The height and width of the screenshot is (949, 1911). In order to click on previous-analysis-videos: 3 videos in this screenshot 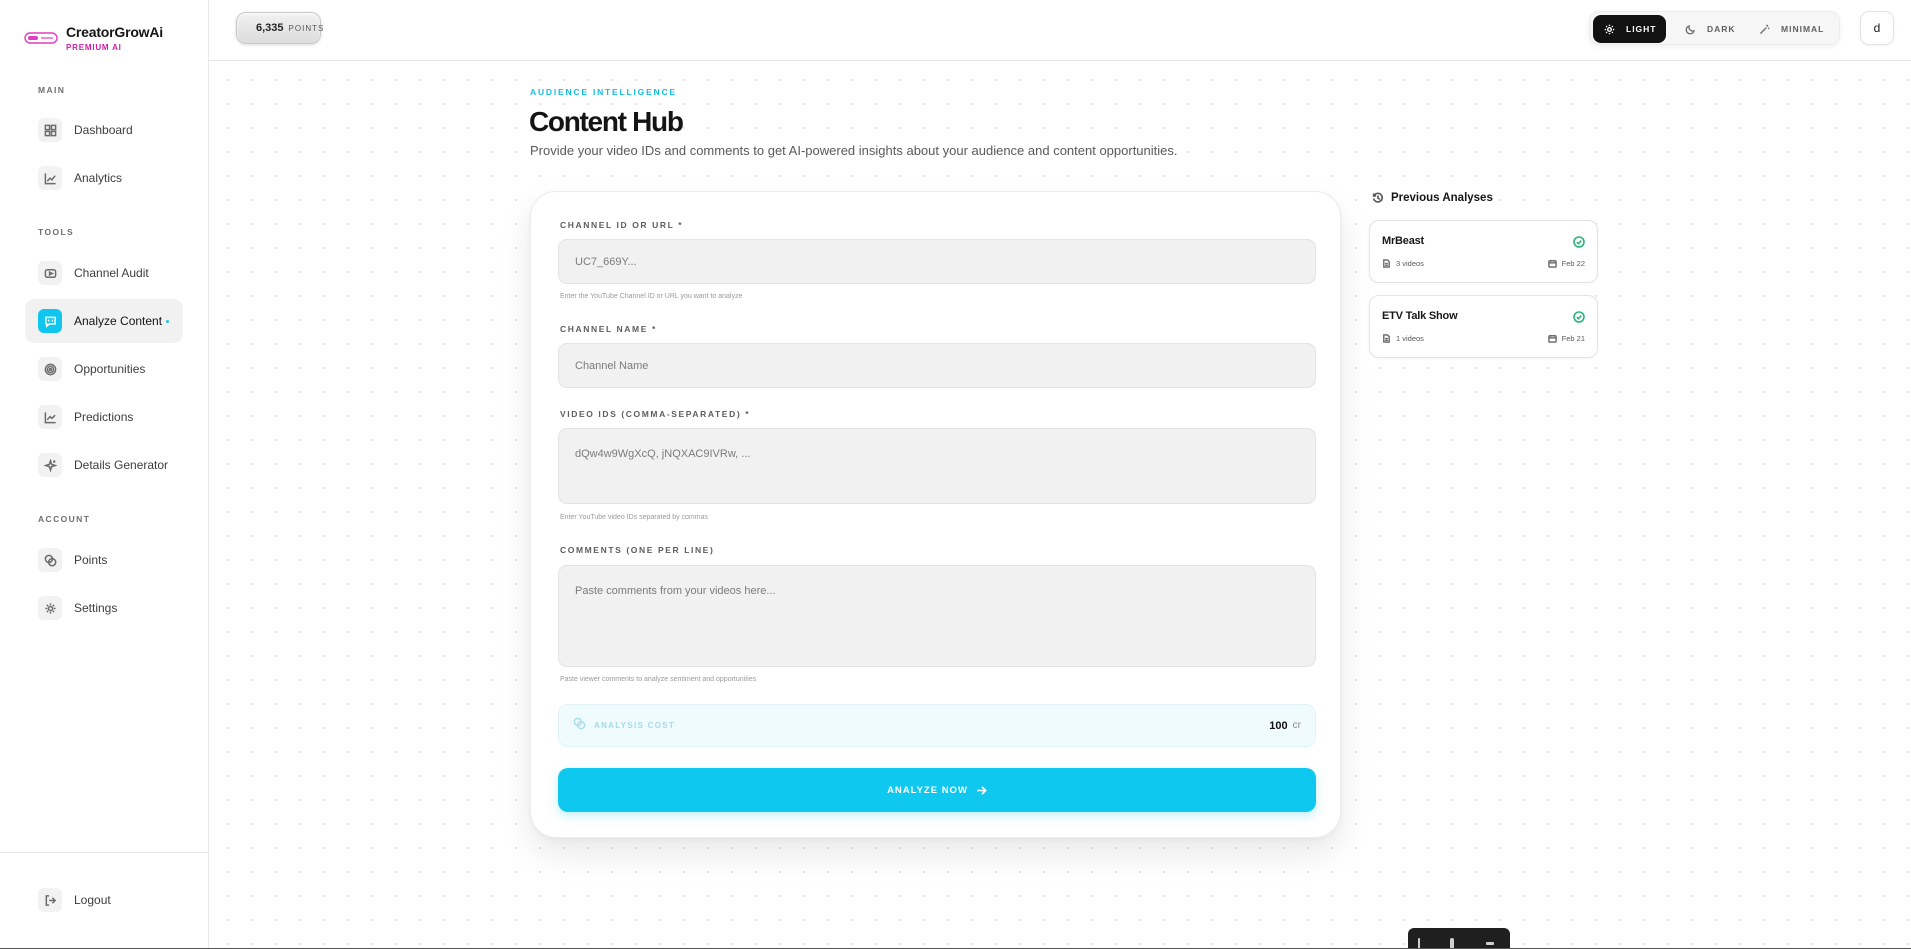, I will do `click(1403, 263)`.